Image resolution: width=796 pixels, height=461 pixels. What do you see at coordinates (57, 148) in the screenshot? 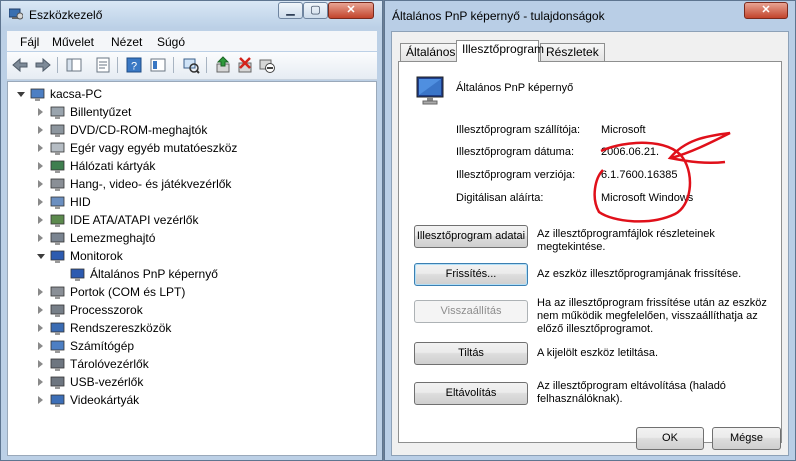
I see `mouse-icon` at bounding box center [57, 148].